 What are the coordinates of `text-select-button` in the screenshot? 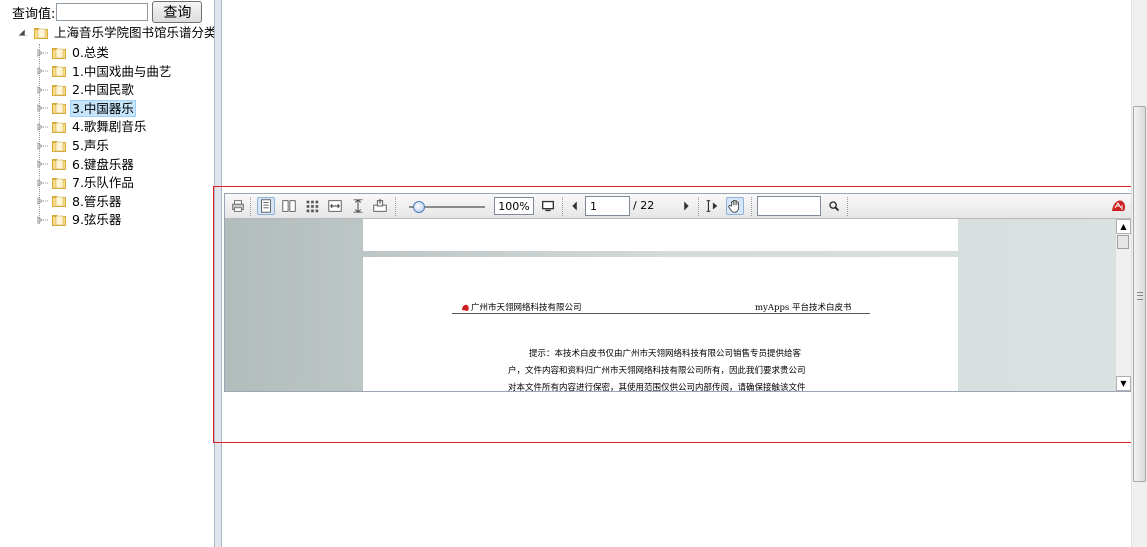 It's located at (712, 206).